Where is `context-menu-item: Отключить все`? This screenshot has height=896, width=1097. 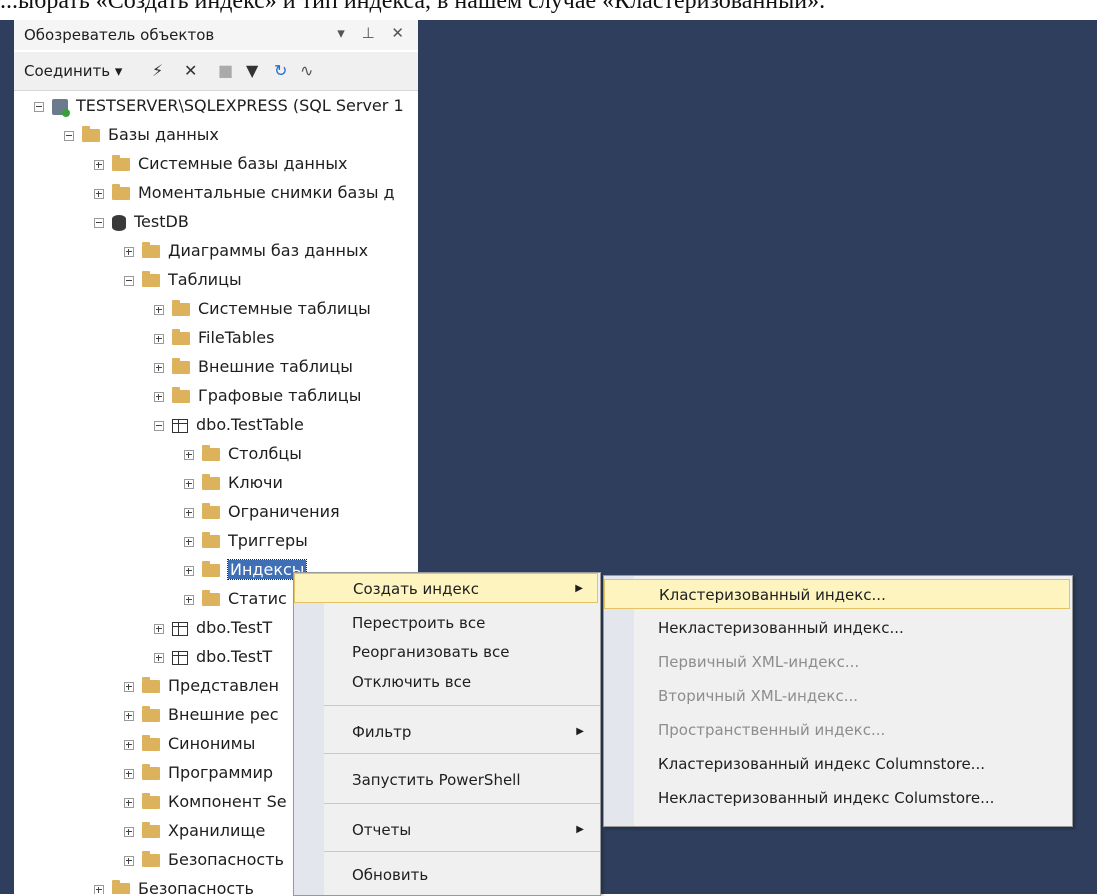 context-menu-item: Отключить все is located at coordinates (446, 682).